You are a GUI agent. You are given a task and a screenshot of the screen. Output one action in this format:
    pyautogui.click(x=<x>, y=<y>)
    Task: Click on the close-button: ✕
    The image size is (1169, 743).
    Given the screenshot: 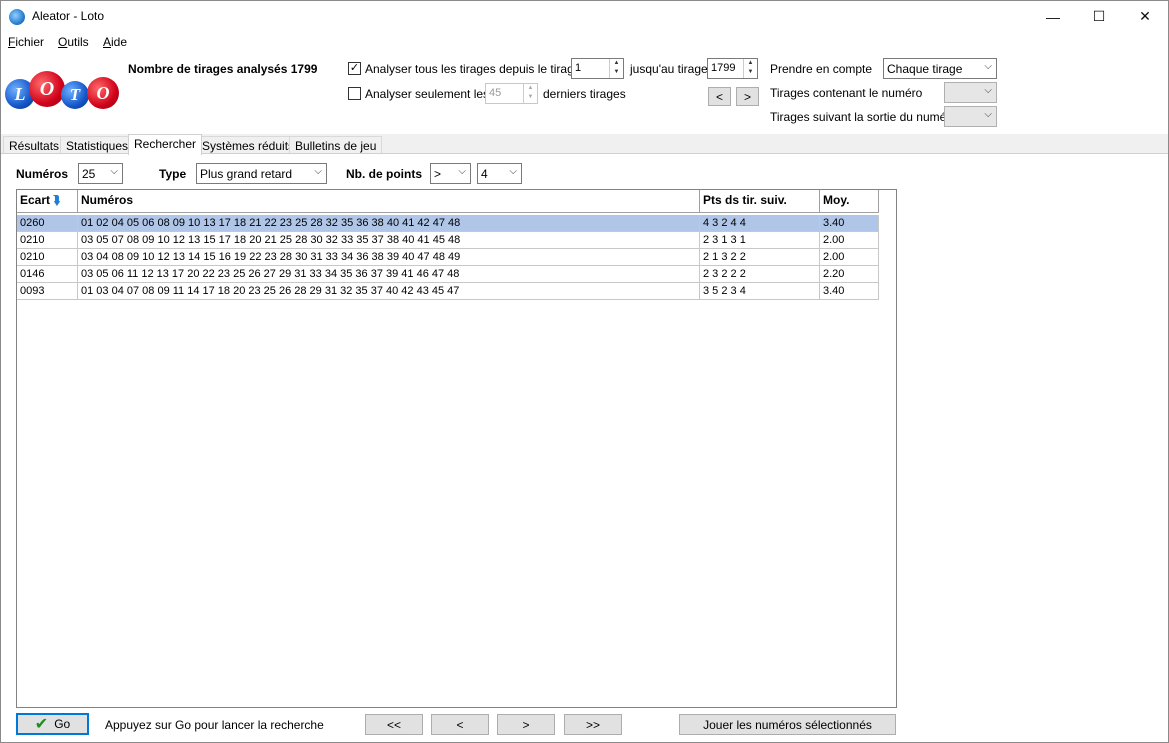 What is the action you would take?
    pyautogui.click(x=1145, y=16)
    